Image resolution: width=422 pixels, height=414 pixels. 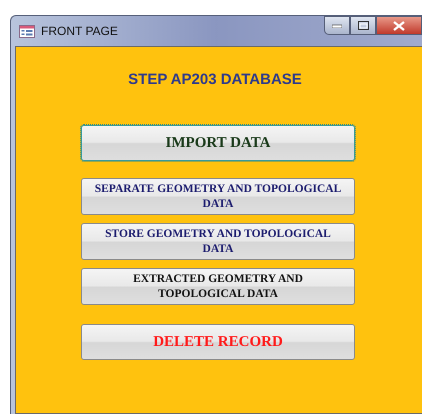 I want to click on maximize-icon, so click(x=363, y=25).